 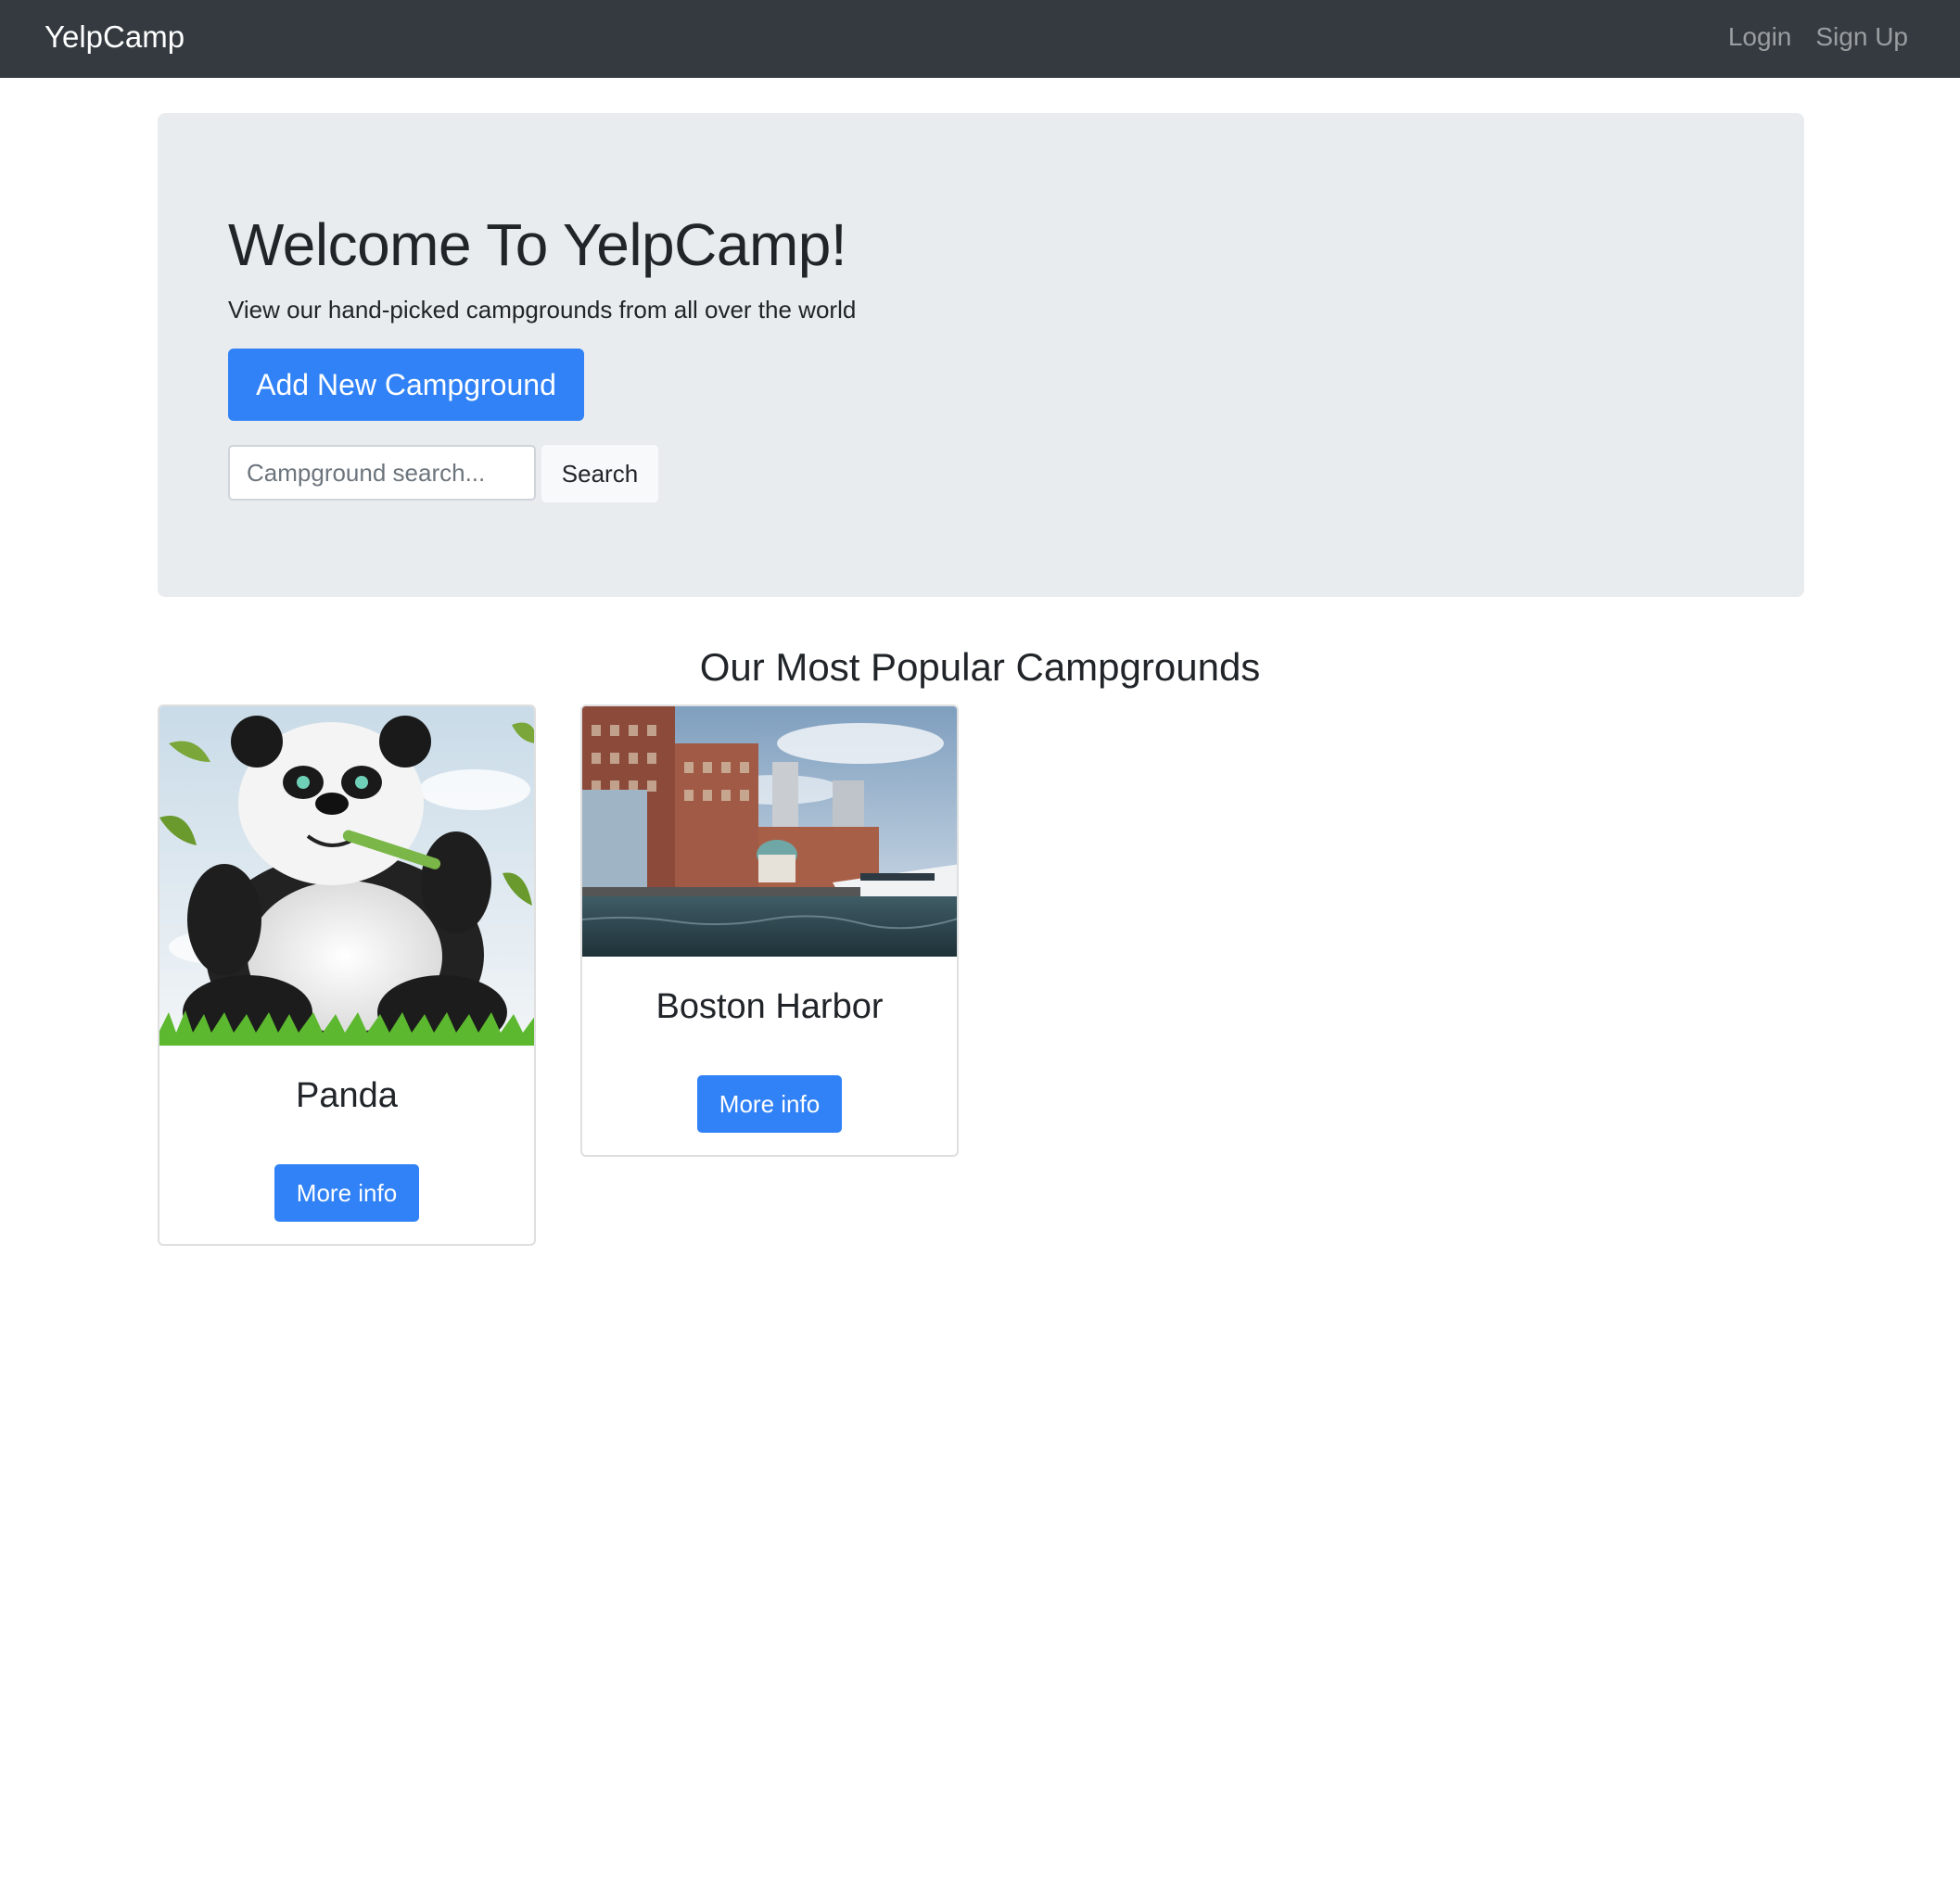 What do you see at coordinates (980, 667) in the screenshot?
I see `section-title: Our Most Popular Campgrounds` at bounding box center [980, 667].